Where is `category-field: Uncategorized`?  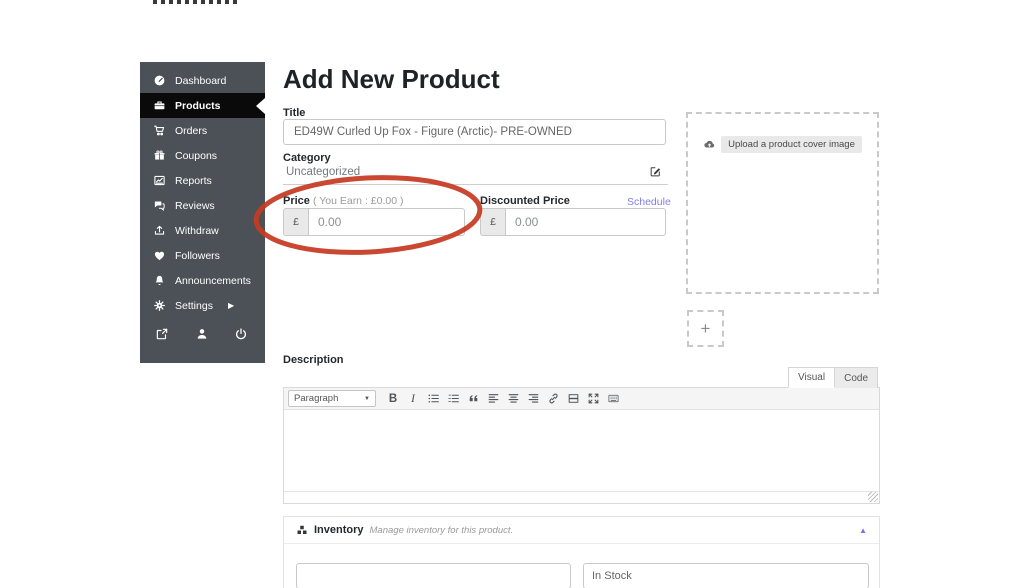 category-field: Uncategorized is located at coordinates (475, 174).